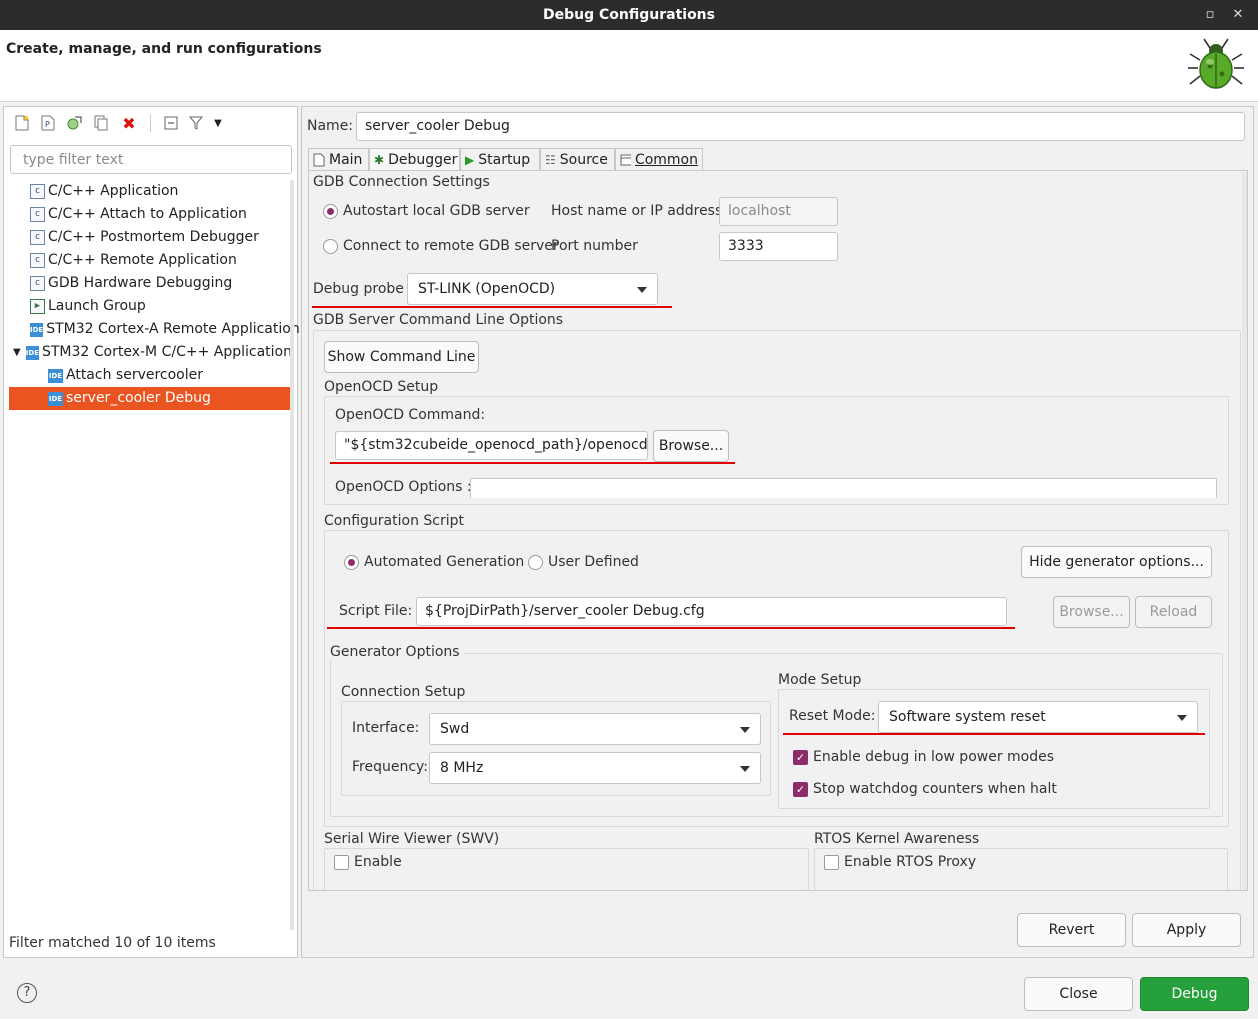  I want to click on tab-common: Common, so click(659, 159).